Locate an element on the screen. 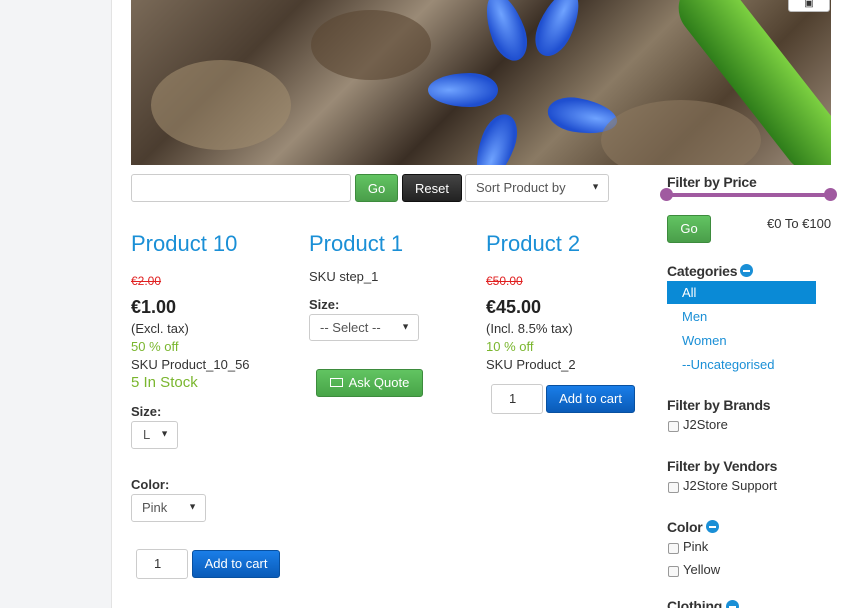 Image resolution: width=842 pixels, height=608 pixels. price-filter-heading: Filter by Price is located at coordinates (712, 182).